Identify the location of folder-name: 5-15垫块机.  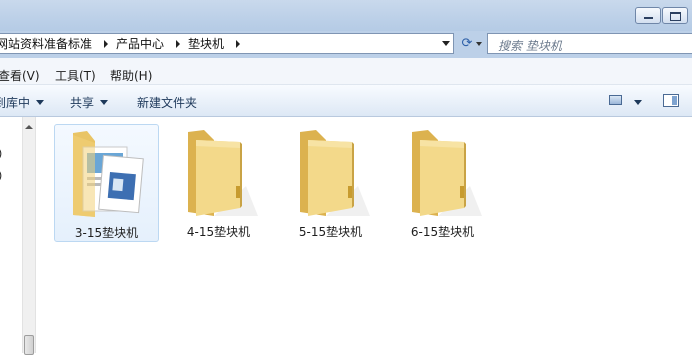
(330, 232).